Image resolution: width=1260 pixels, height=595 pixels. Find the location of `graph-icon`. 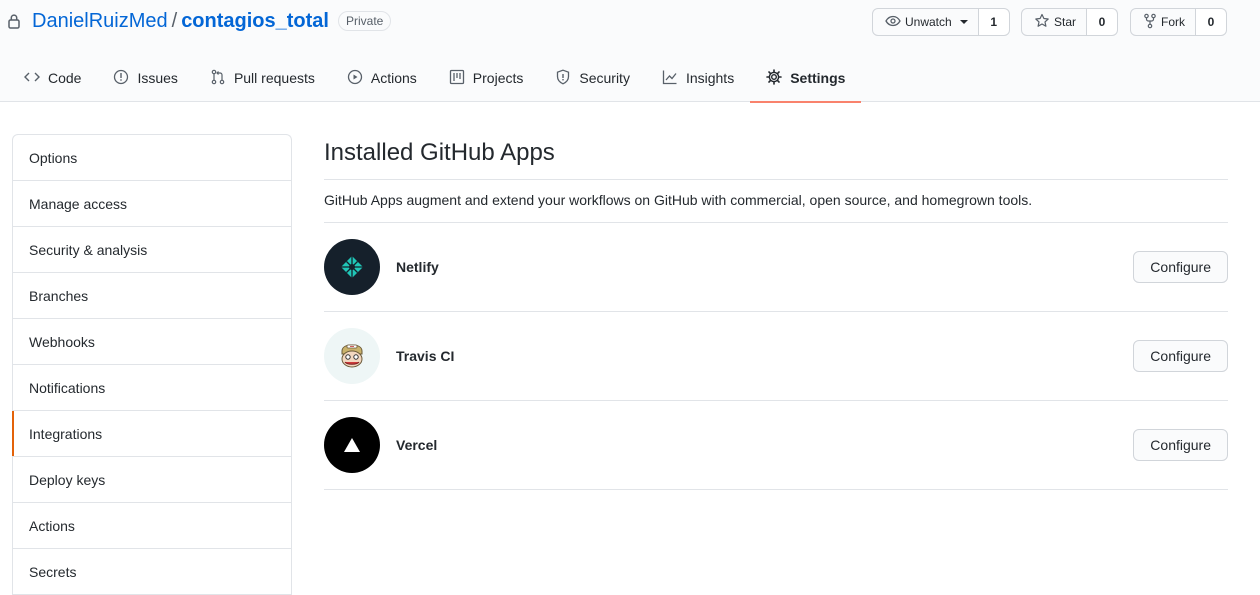

graph-icon is located at coordinates (674, 78).